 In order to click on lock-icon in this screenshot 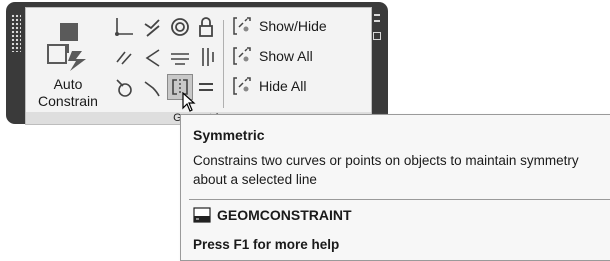, I will do `click(206, 27)`.